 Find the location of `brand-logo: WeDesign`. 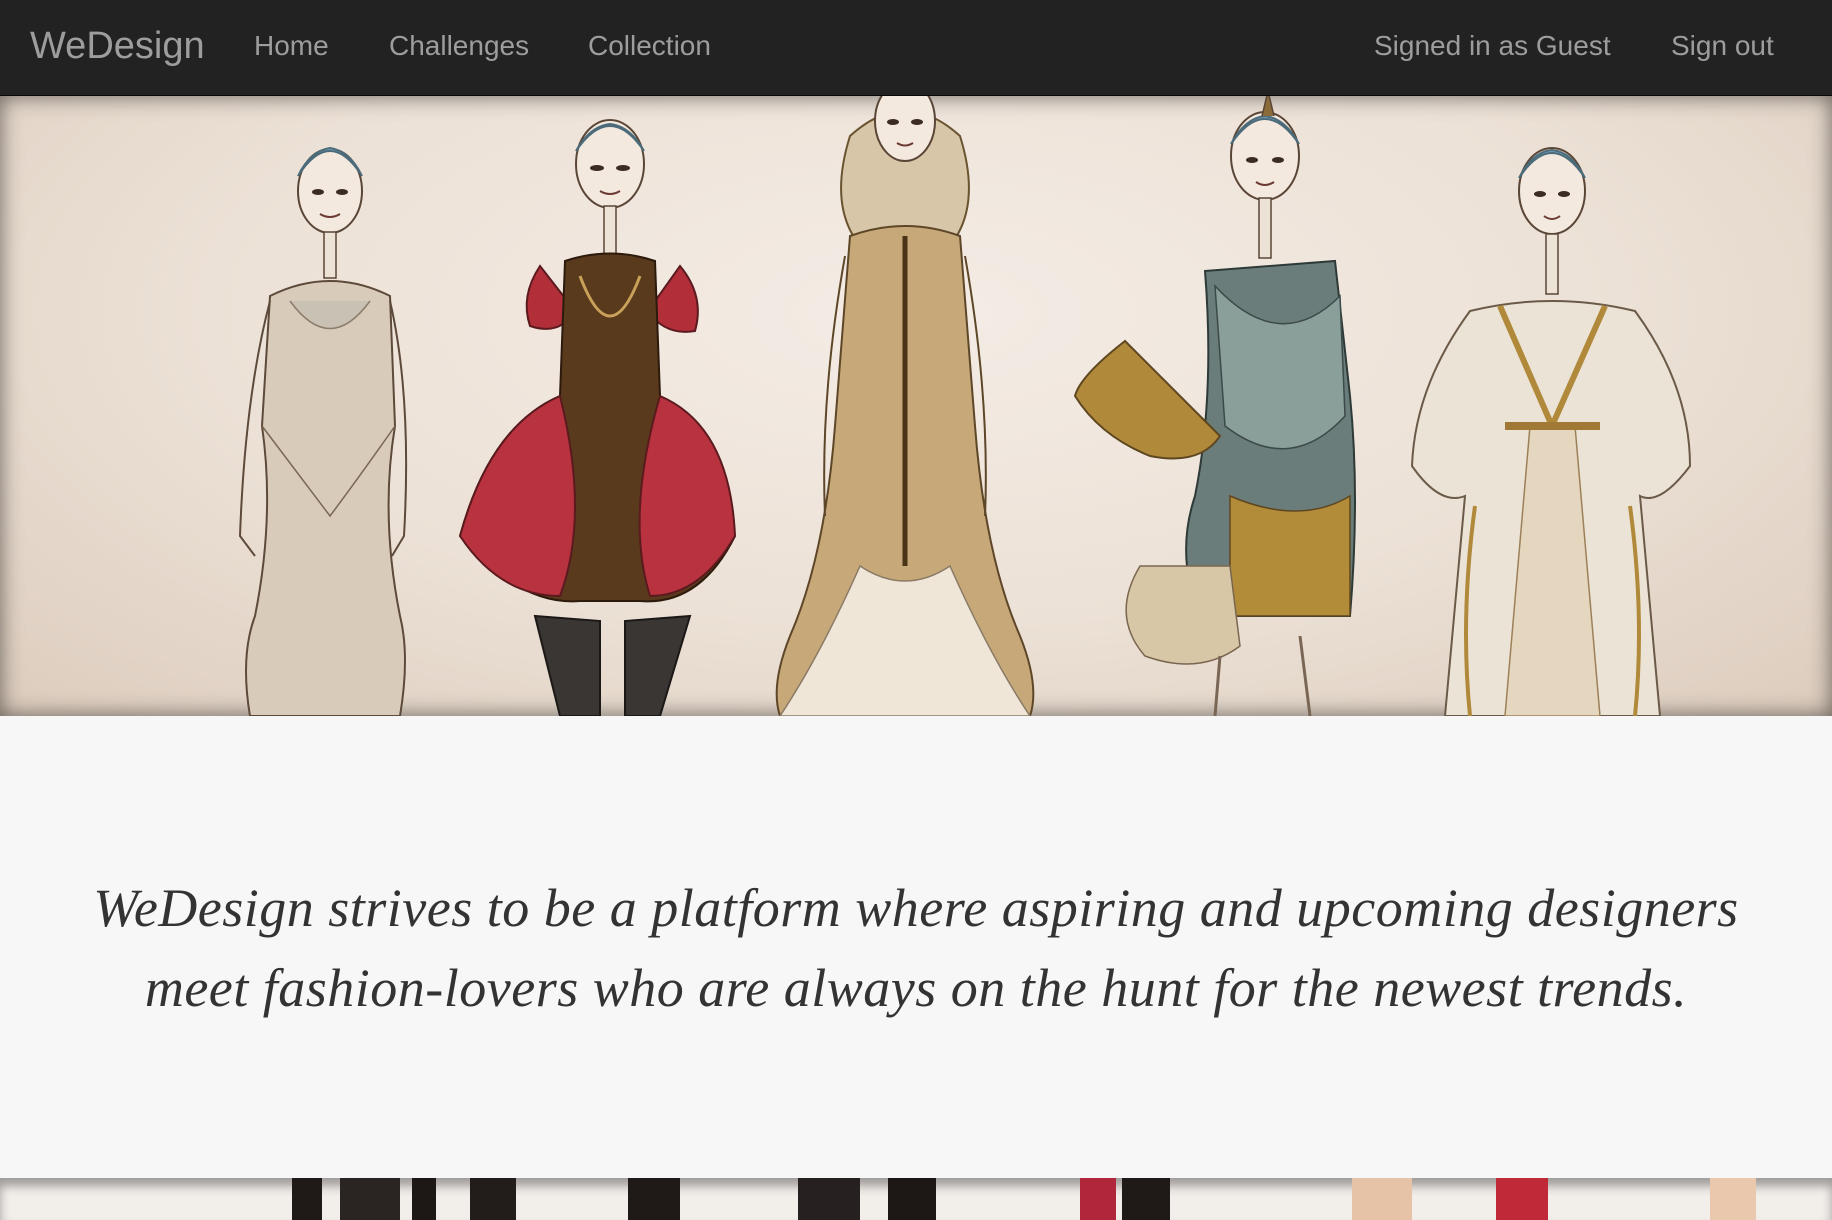

brand-logo: WeDesign is located at coordinates (117, 48).